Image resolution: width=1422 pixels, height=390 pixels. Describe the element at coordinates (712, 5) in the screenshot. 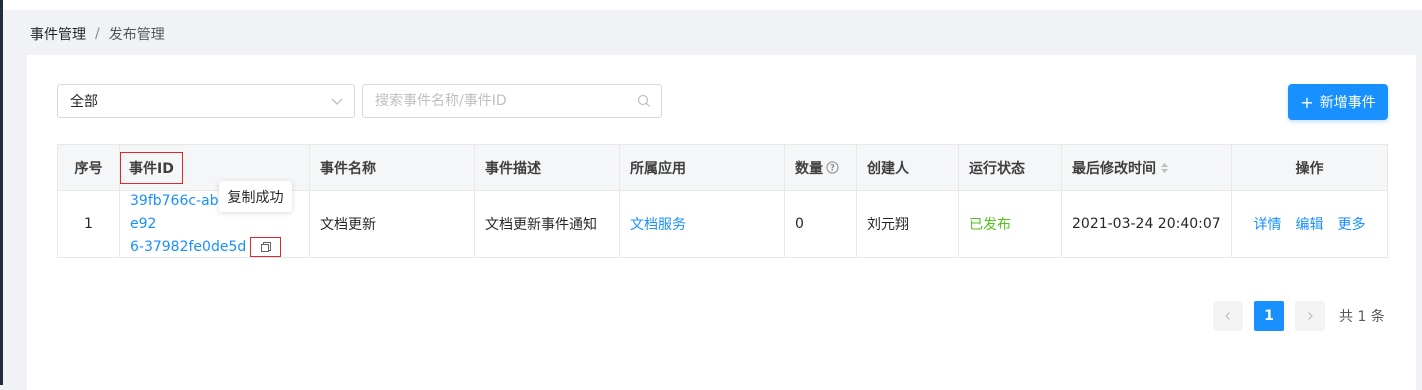

I see `top-strip` at that location.